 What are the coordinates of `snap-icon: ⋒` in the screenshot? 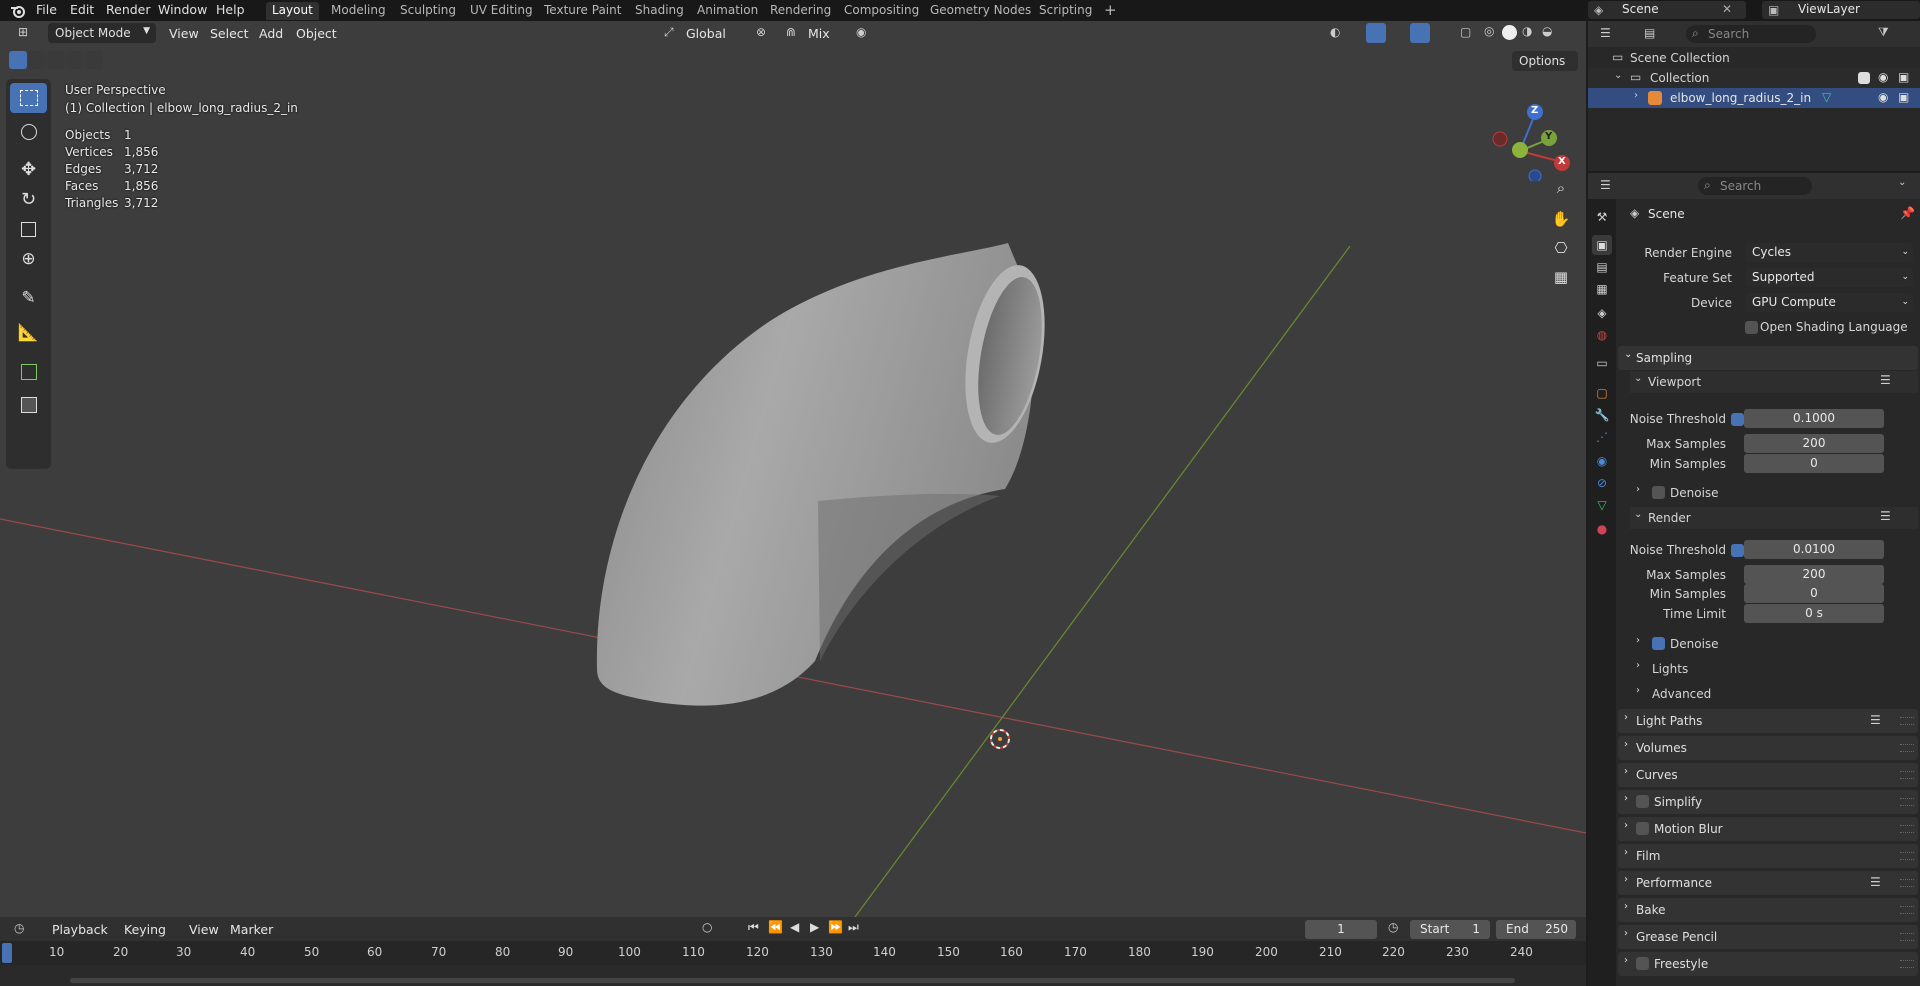 It's located at (791, 32).